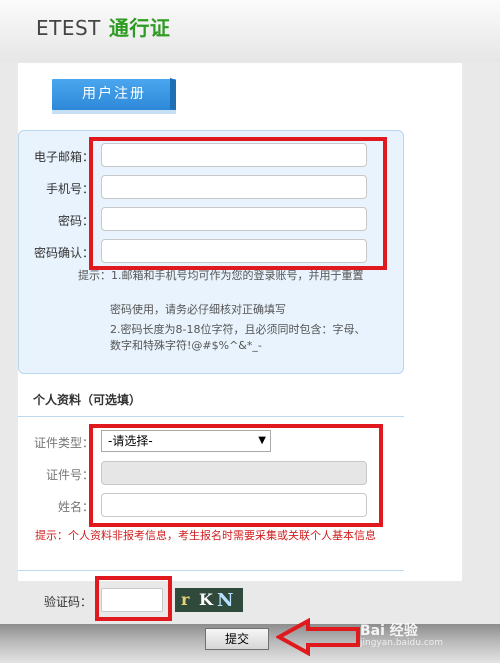 This screenshot has height=663, width=500. I want to click on watermark-logo: Bai 经验 jingyan.baidu.com, so click(401, 634).